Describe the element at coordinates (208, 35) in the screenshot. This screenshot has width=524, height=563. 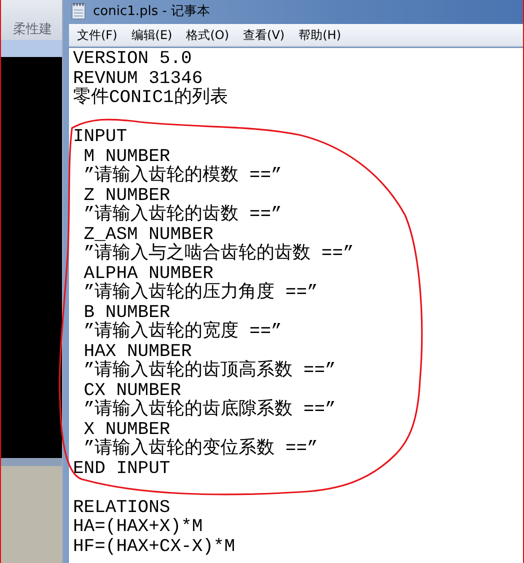
I see `menu-item: 格式(O)` at that location.